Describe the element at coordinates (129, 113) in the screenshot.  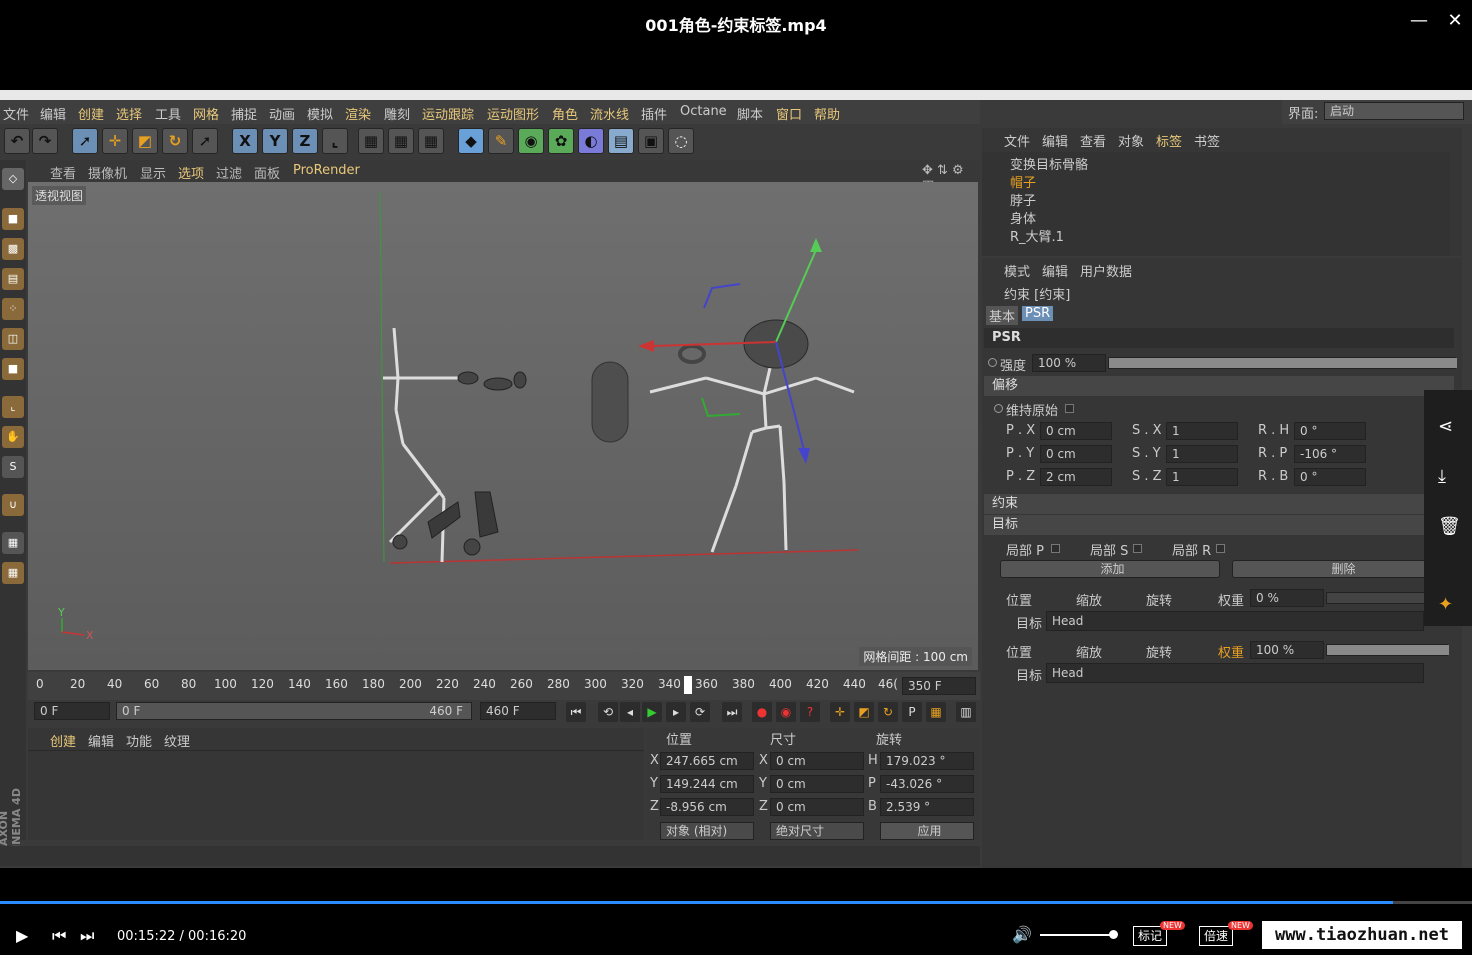
I see `menu-select: 选择` at that location.